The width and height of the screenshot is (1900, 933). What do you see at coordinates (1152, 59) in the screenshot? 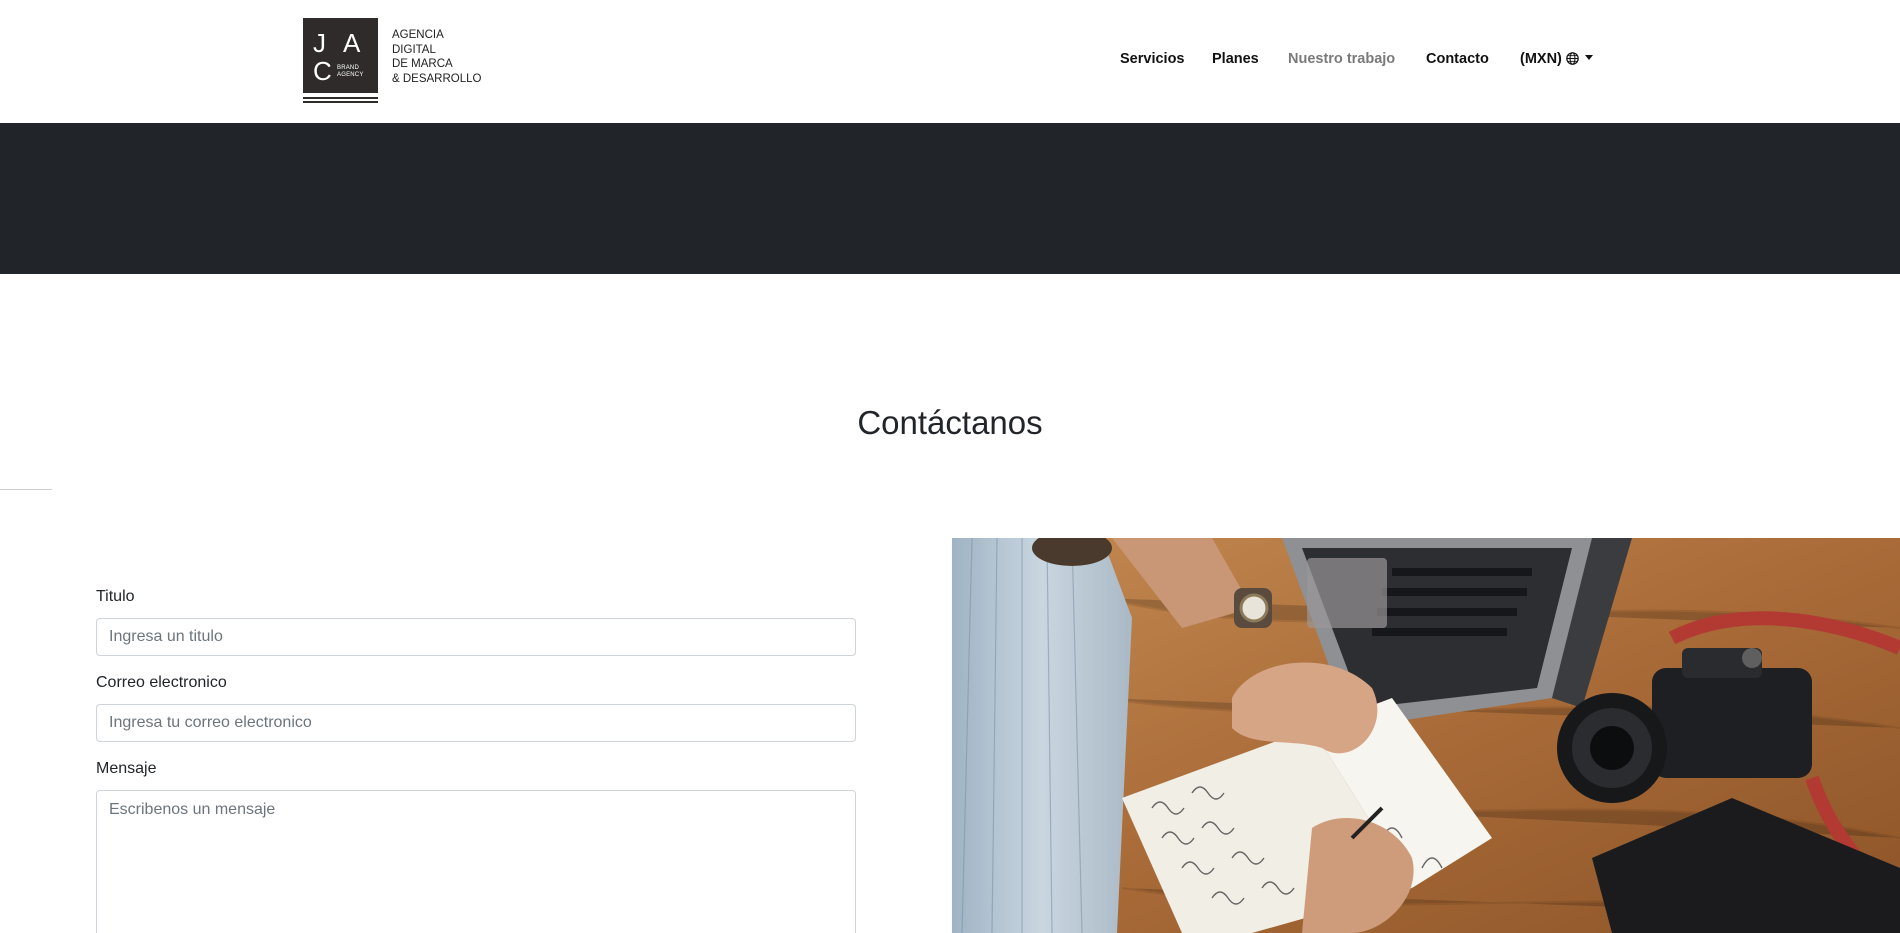
I see `nav-link-servicios: Servicios` at bounding box center [1152, 59].